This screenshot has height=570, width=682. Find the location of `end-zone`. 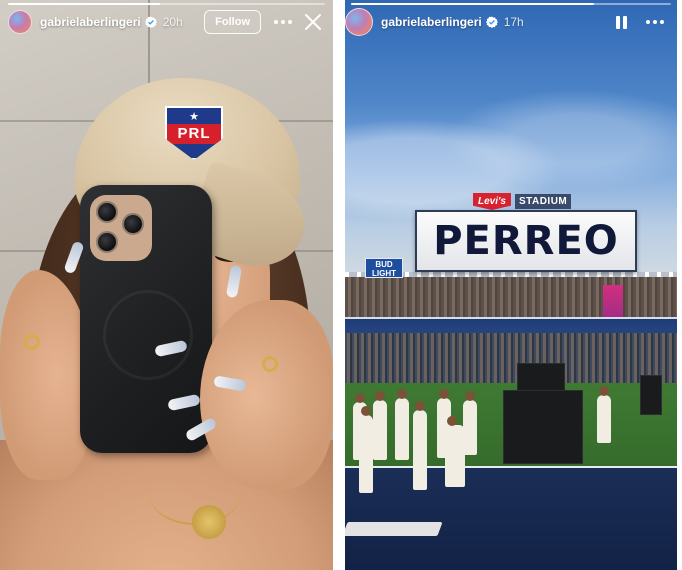

end-zone is located at coordinates (511, 519).